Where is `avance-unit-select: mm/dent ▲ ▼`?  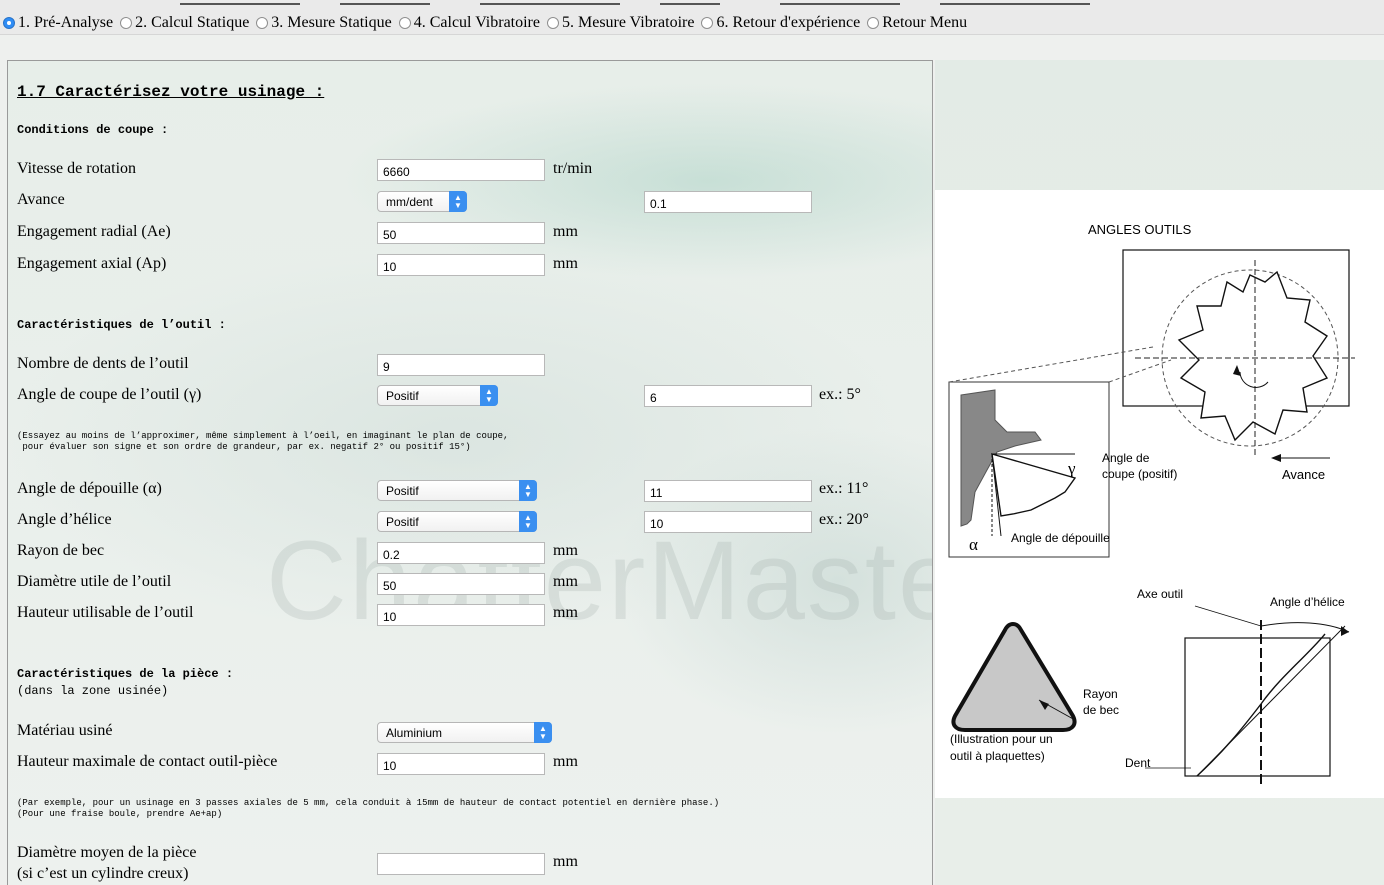 avance-unit-select: mm/dent ▲ ▼ is located at coordinates (422, 201).